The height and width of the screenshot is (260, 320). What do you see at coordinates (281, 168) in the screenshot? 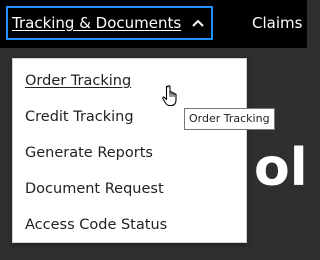
I see `page-heading-fragment: ol` at bounding box center [281, 168].